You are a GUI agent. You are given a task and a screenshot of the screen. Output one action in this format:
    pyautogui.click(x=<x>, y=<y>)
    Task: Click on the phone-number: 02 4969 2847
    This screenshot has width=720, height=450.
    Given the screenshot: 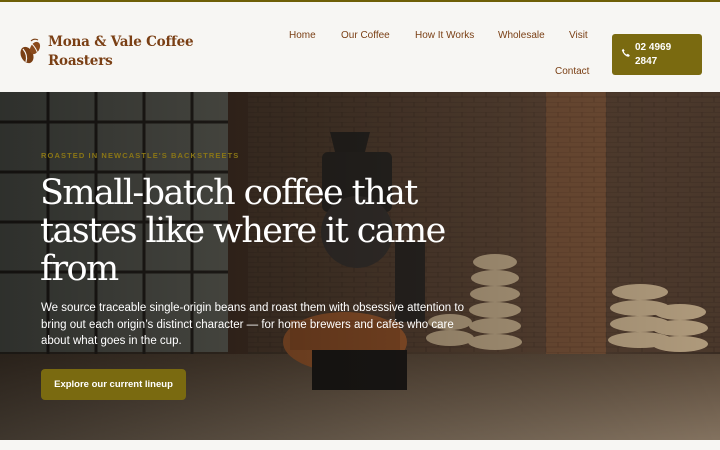 What is the action you would take?
    pyautogui.click(x=665, y=54)
    